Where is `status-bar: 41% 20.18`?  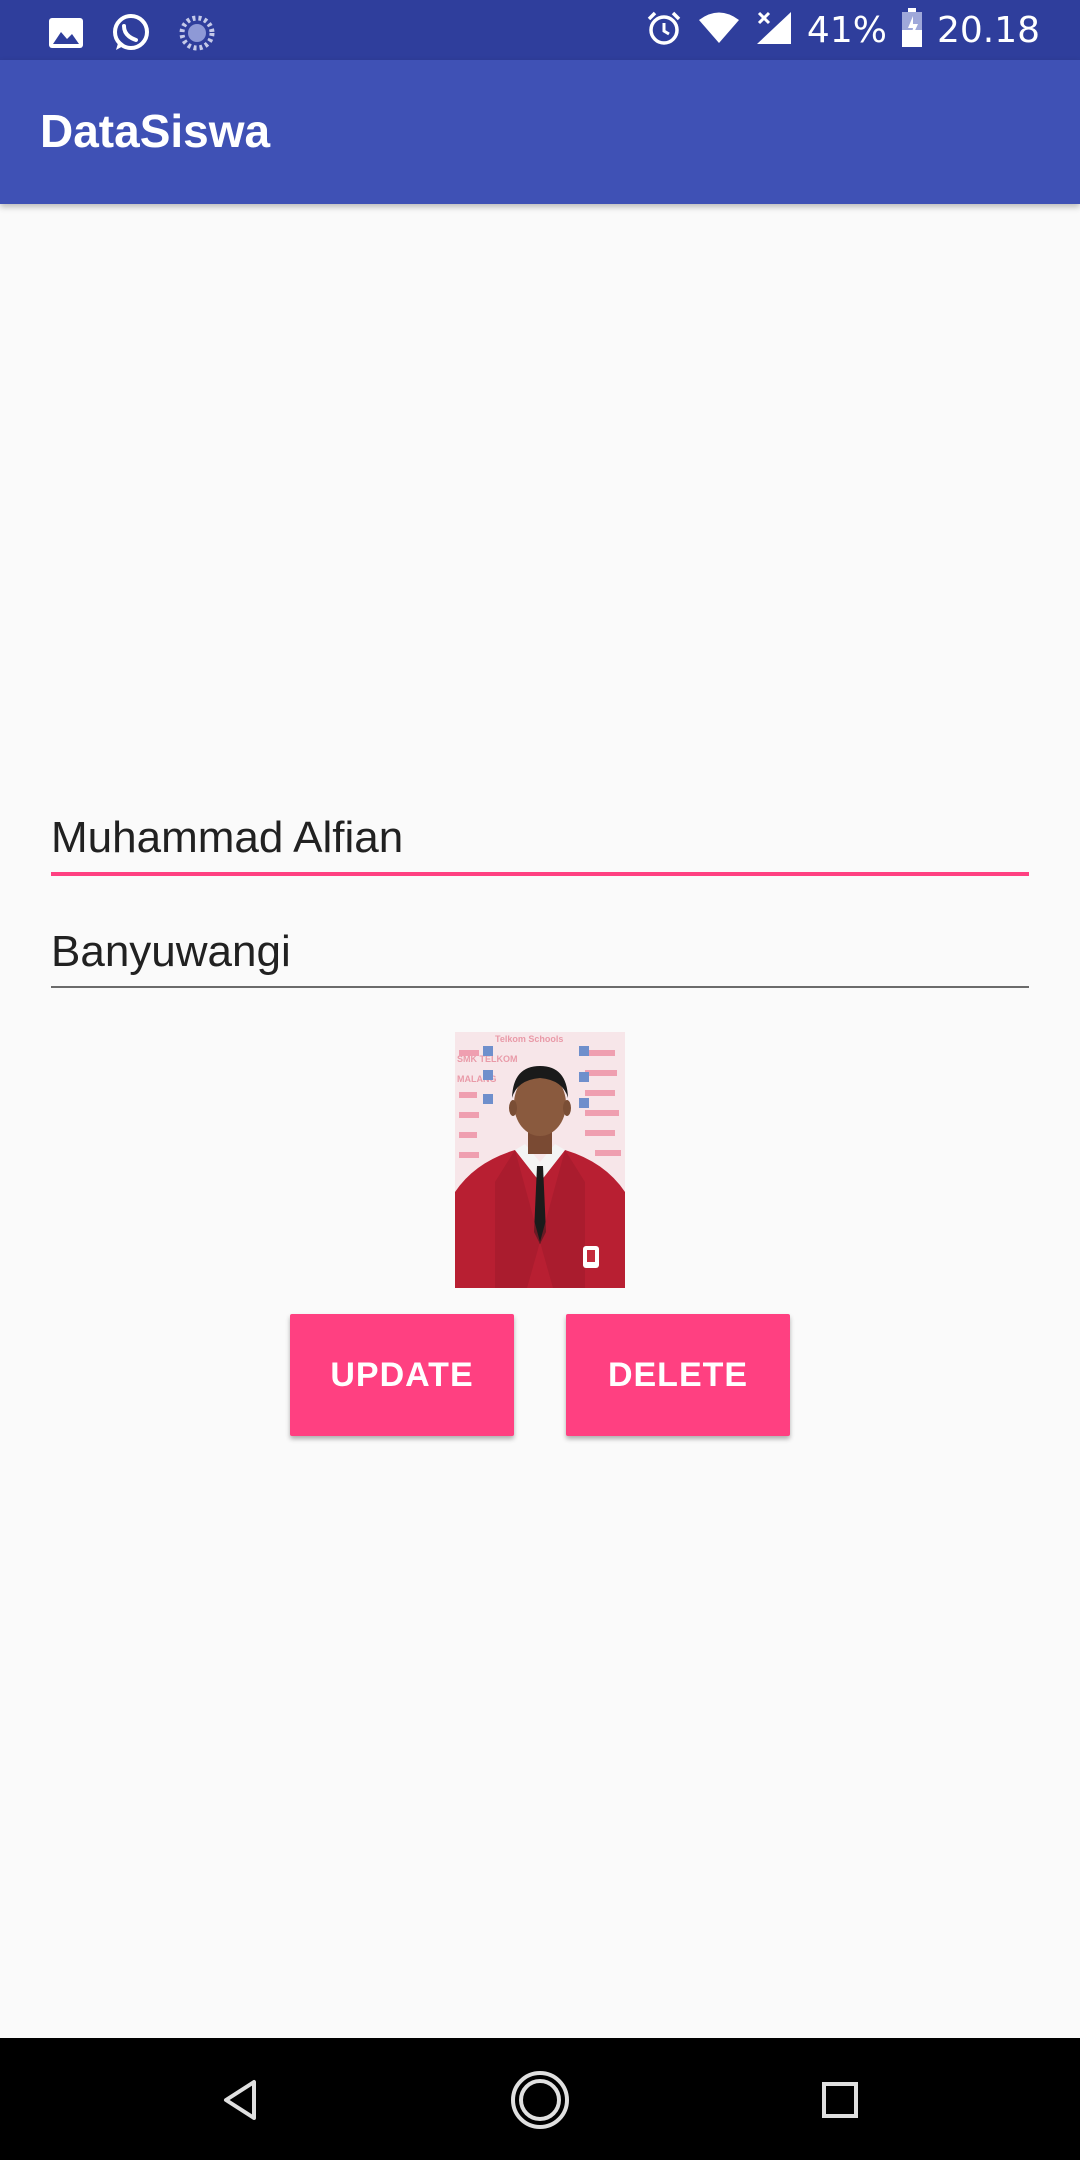
status-bar: 41% 20.18 is located at coordinates (540, 30).